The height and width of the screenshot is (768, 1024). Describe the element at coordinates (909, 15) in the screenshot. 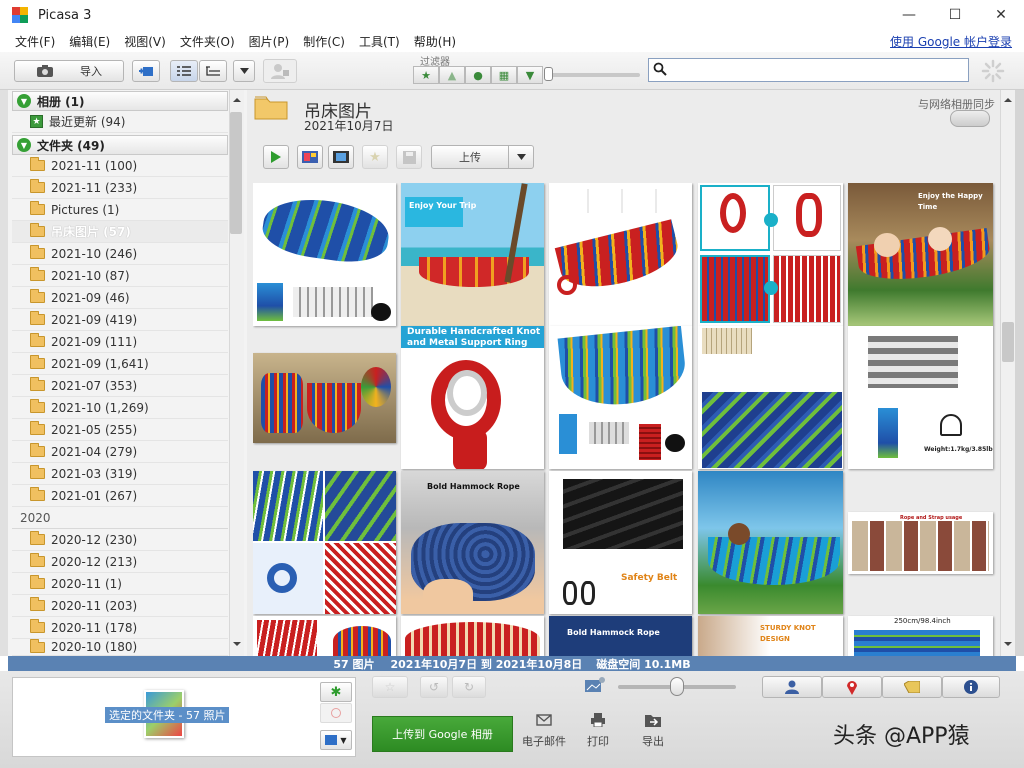

I see `minimize-button: —` at that location.